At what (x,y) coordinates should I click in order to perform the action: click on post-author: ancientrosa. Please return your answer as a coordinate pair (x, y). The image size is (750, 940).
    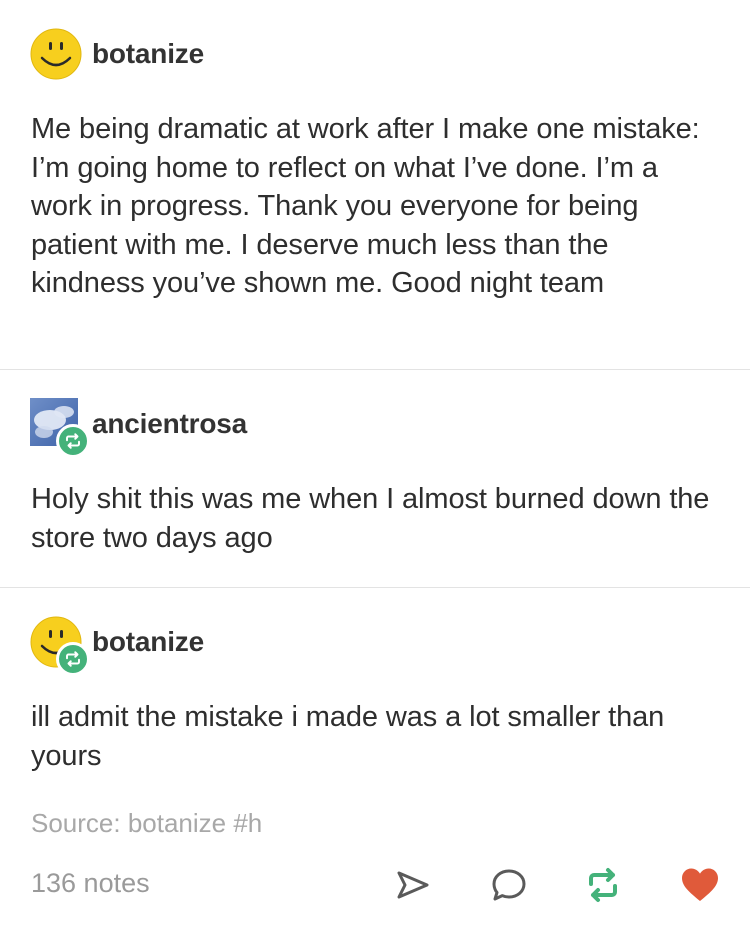
    Looking at the image, I should click on (138, 428).